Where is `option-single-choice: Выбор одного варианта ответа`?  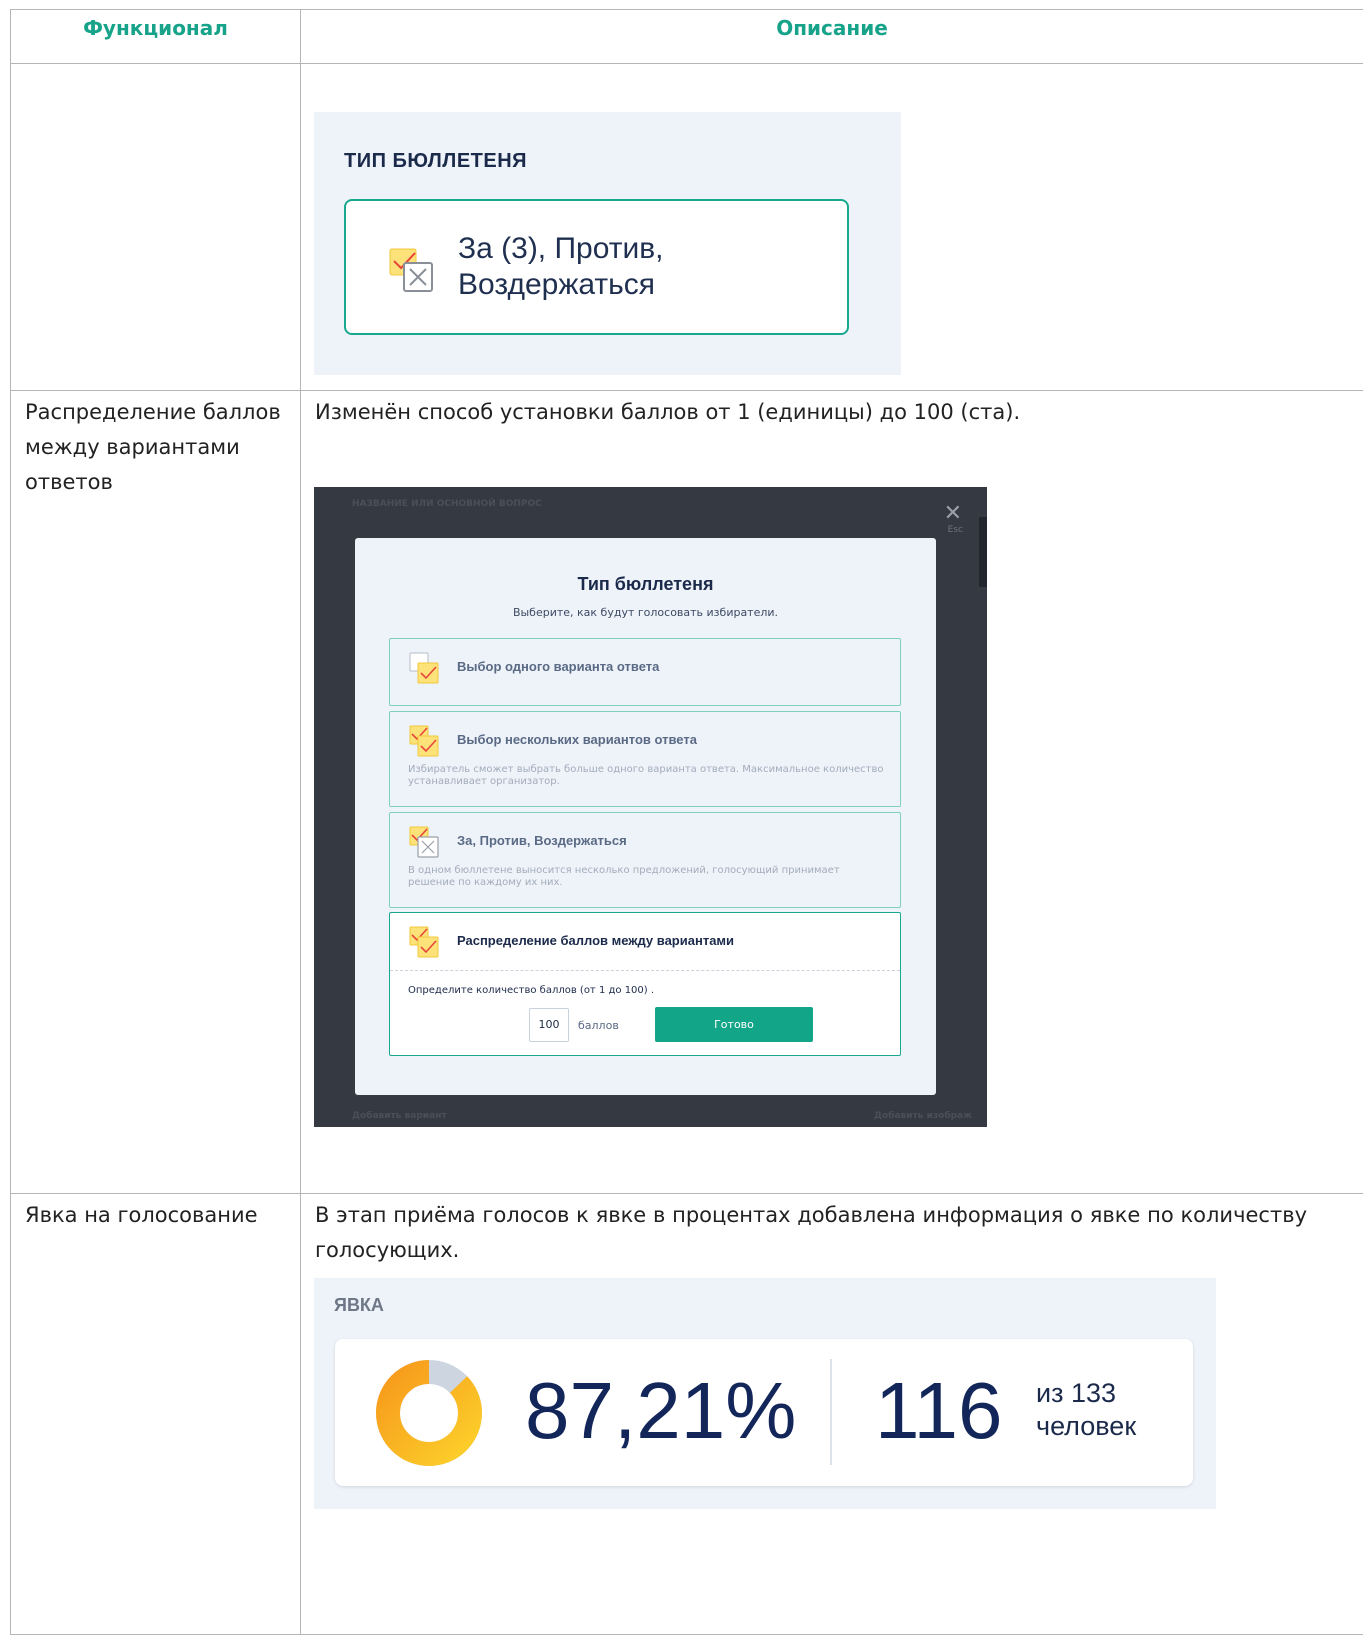
option-single-choice: Выбор одного варианта ответа is located at coordinates (645, 672).